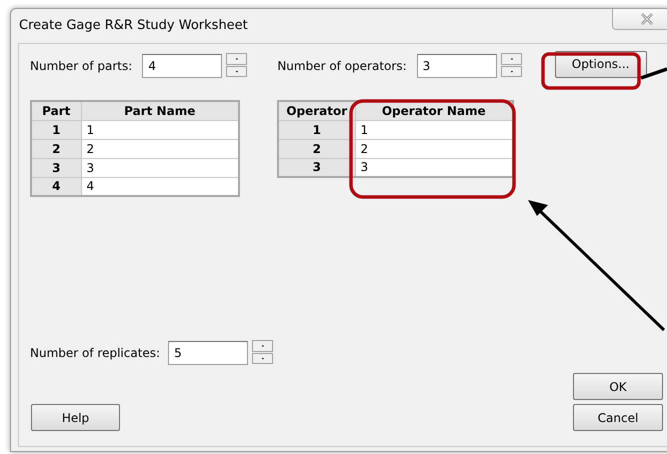  Describe the element at coordinates (647, 18) in the screenshot. I see `close-icon` at that location.